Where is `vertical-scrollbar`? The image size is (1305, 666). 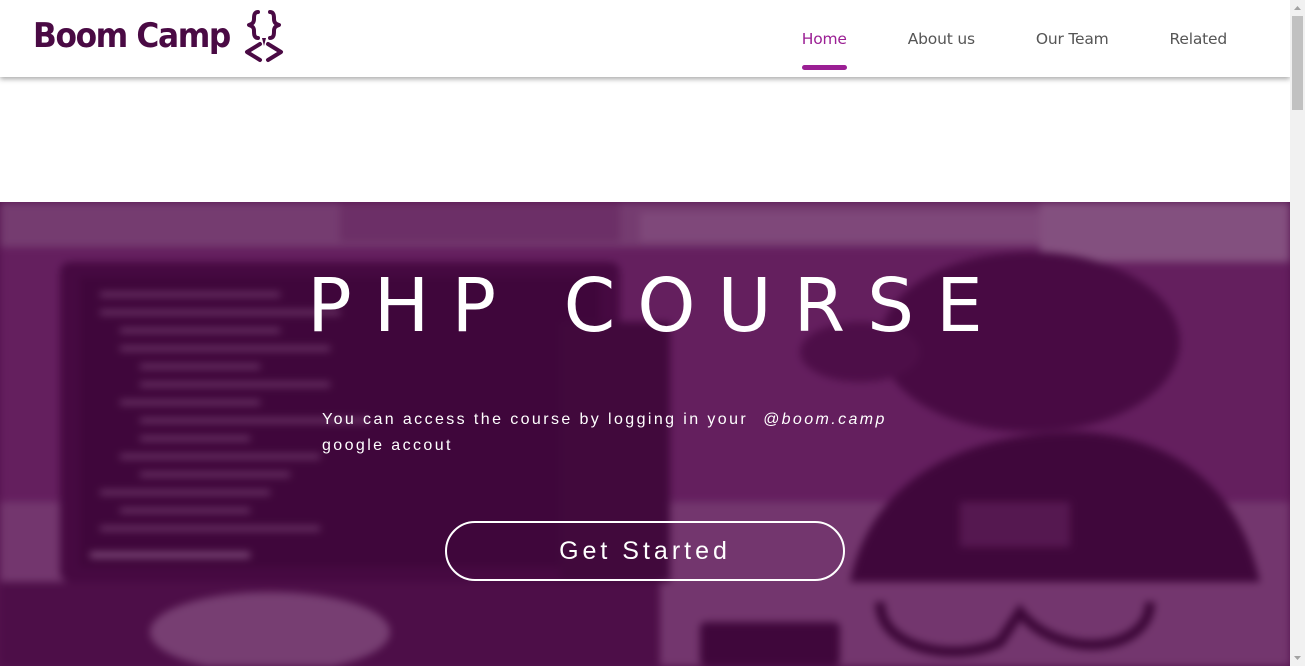 vertical-scrollbar is located at coordinates (1297, 333).